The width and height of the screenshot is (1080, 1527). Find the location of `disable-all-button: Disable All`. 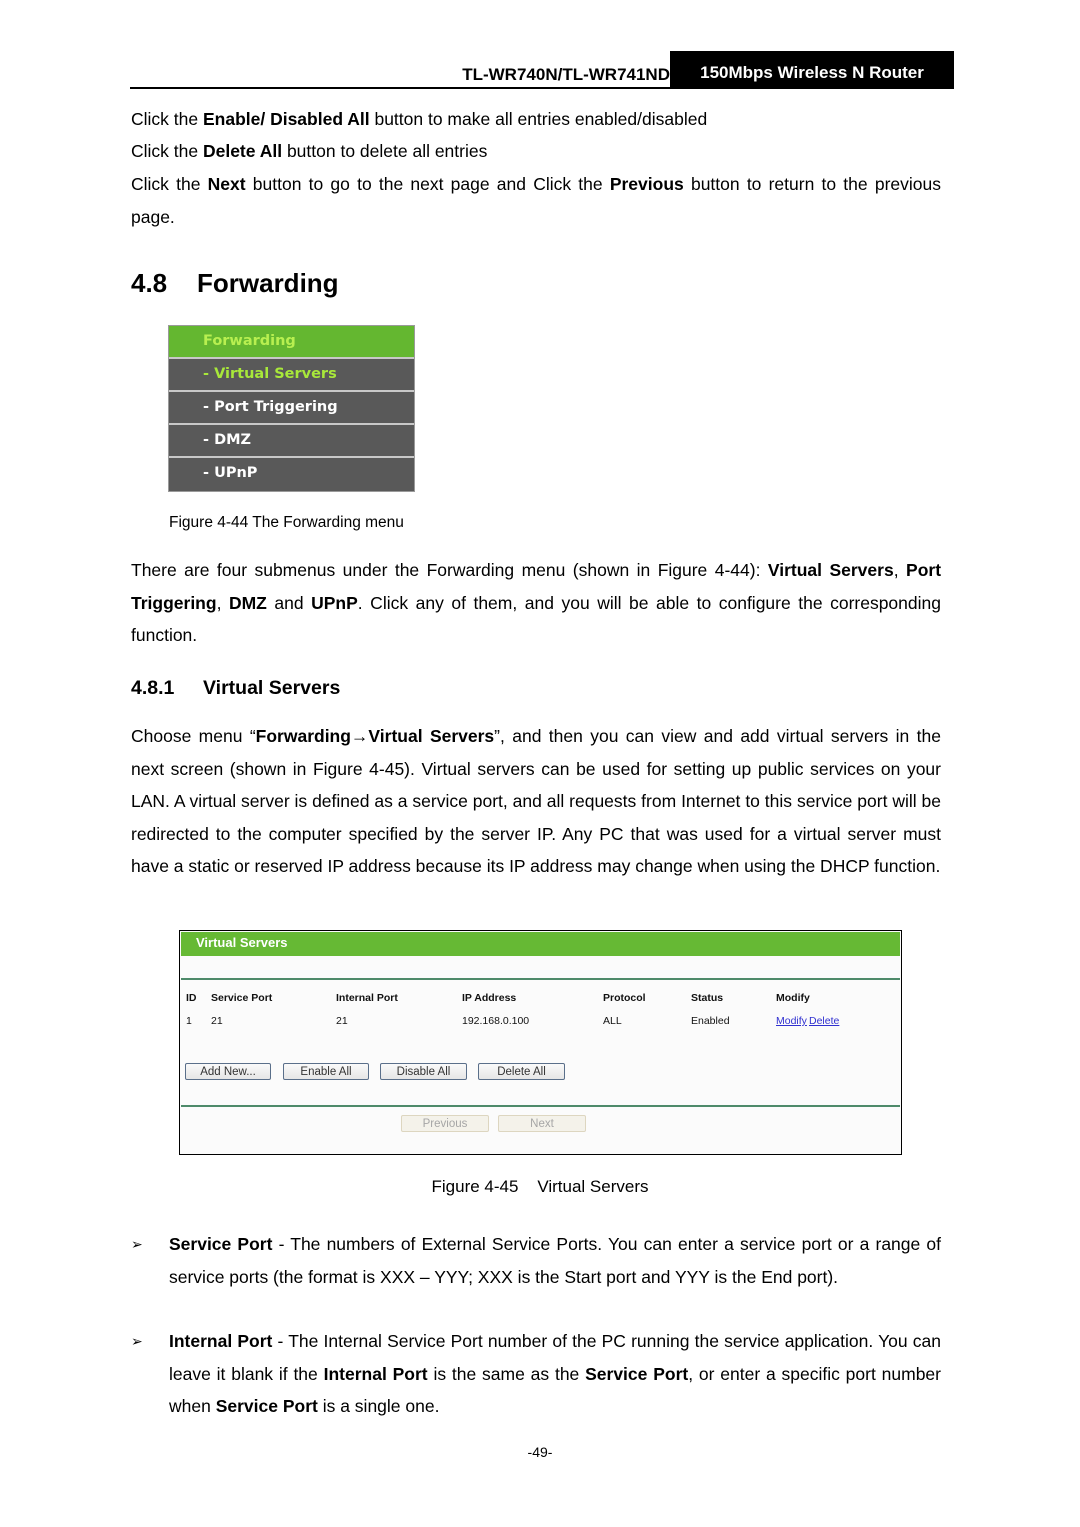

disable-all-button: Disable All is located at coordinates (423, 1071).